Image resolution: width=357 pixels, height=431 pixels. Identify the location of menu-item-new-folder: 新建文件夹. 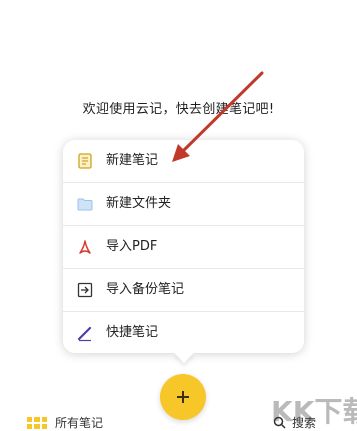
(183, 204).